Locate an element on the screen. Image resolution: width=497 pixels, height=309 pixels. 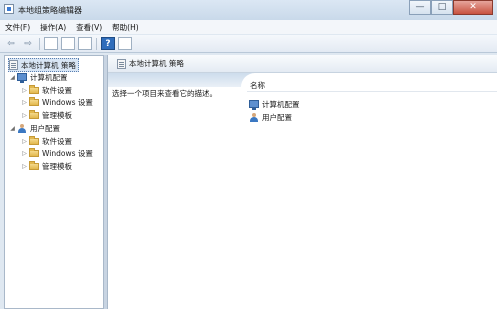
export-icon is located at coordinates (85, 43).